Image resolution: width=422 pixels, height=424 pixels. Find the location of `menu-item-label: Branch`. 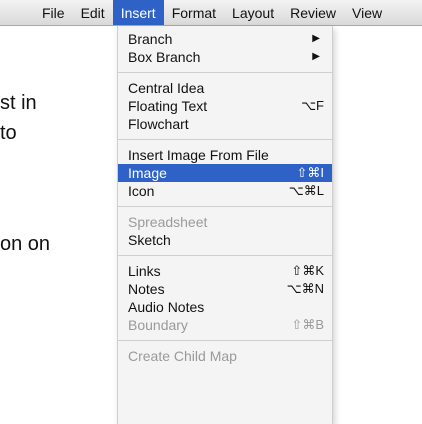

menu-item-label: Branch is located at coordinates (150, 39).